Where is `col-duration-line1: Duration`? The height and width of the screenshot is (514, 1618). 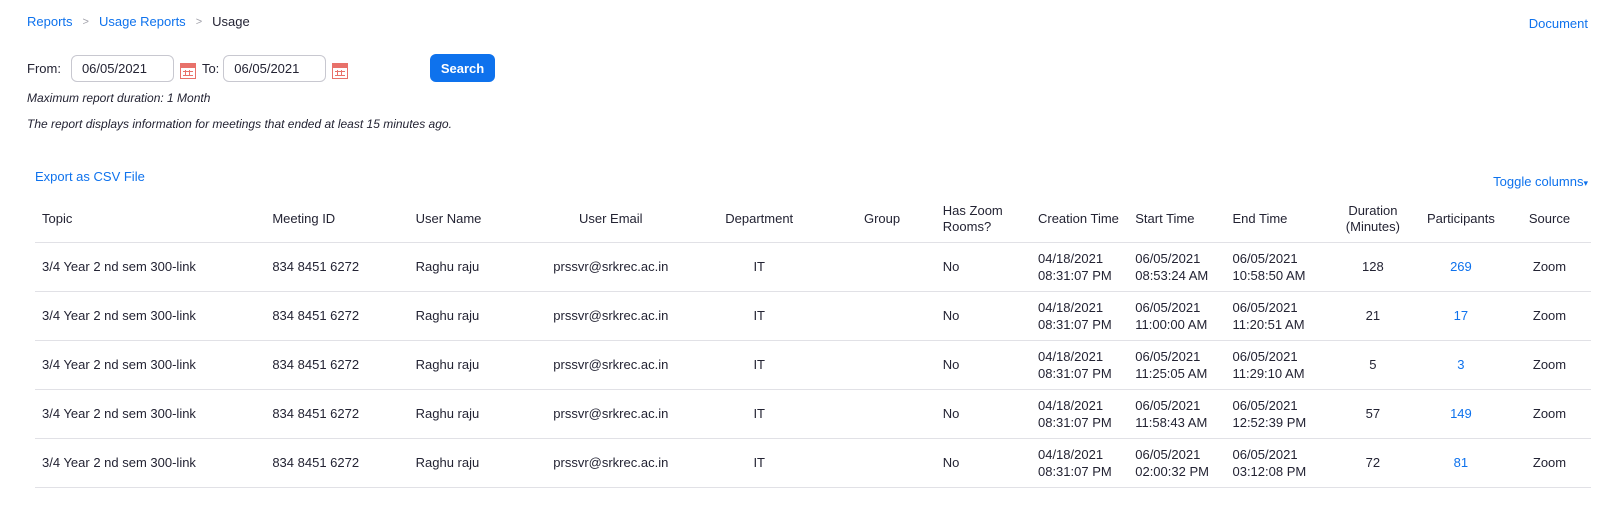 col-duration-line1: Duration is located at coordinates (1373, 210).